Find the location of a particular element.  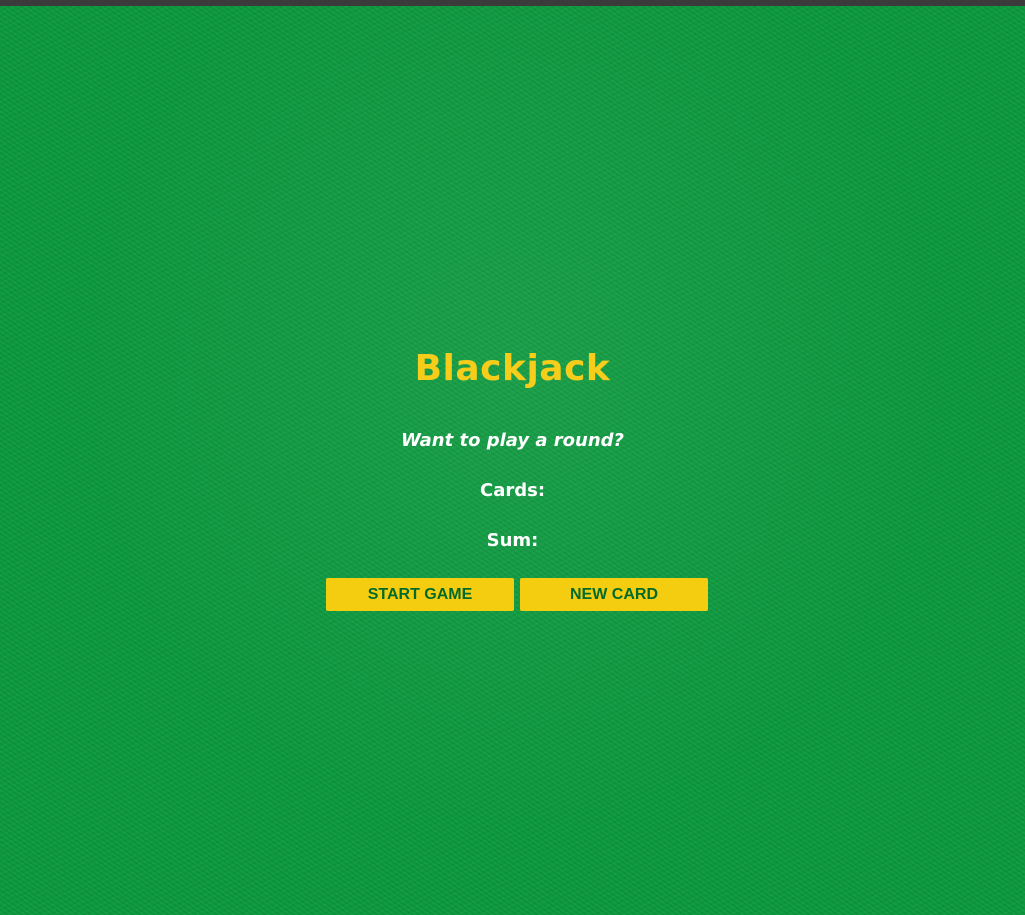

sum-display: Sum: is located at coordinates (512, 541).